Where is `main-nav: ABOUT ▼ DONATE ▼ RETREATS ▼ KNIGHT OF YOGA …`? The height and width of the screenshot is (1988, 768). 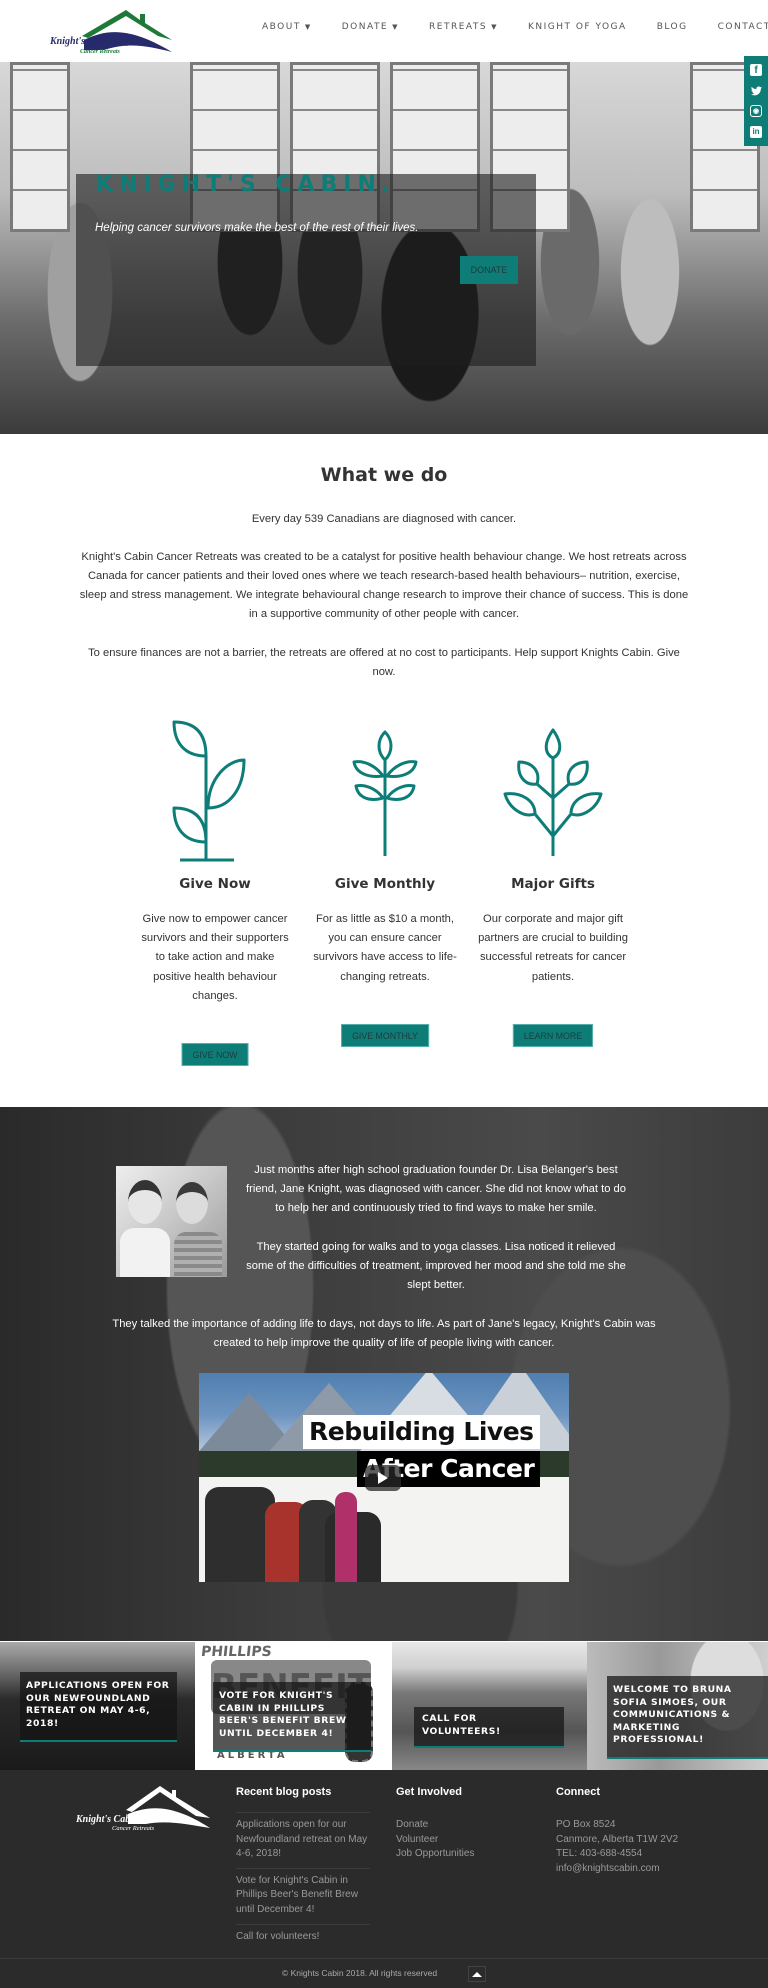 main-nav: ABOUT ▼ DONATE ▼ RETREATS ▼ KNIGHT OF YOGA … is located at coordinates (515, 27).